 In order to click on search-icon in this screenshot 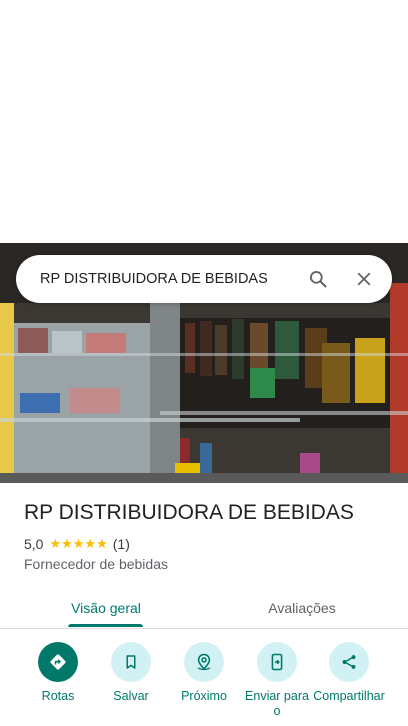, I will do `click(318, 279)`.